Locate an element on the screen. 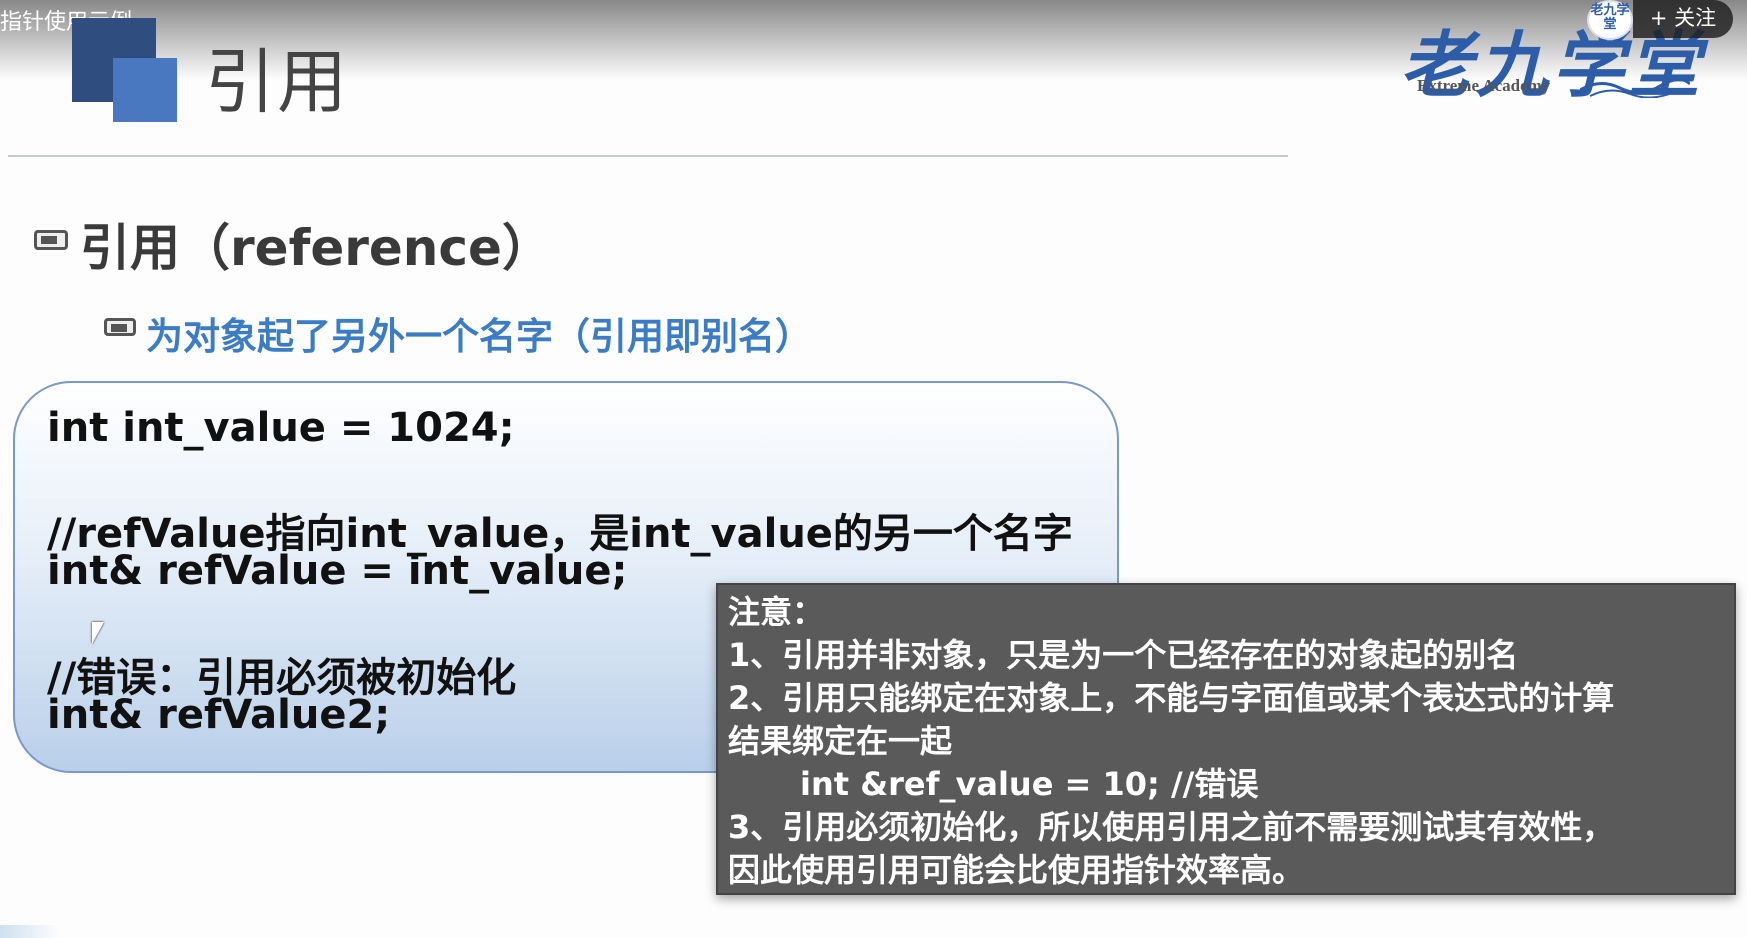  note-line: 注意： is located at coordinates (776, 612).